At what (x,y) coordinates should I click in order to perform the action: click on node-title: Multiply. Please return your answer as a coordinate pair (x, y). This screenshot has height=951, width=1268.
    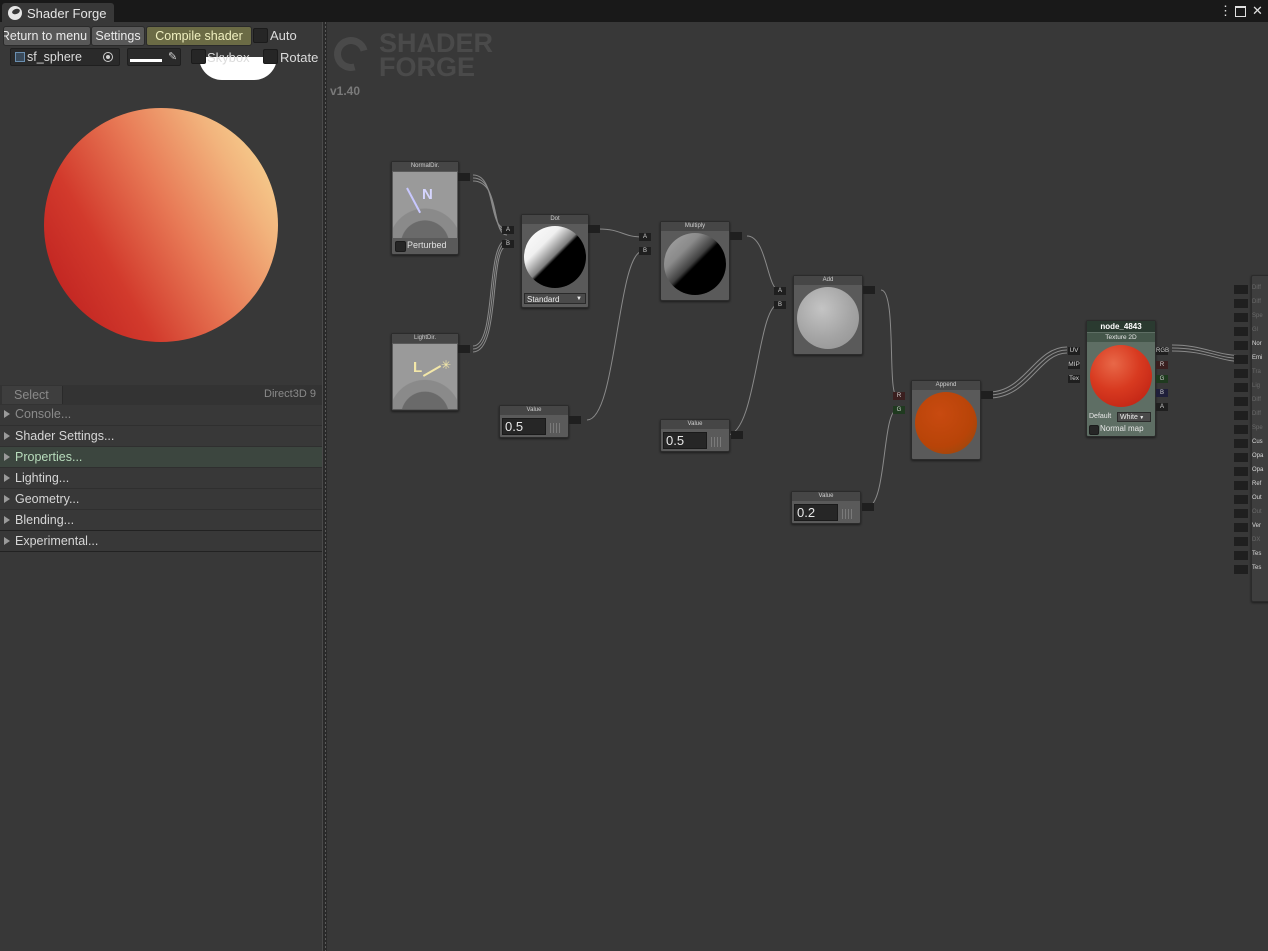
    Looking at the image, I should click on (695, 226).